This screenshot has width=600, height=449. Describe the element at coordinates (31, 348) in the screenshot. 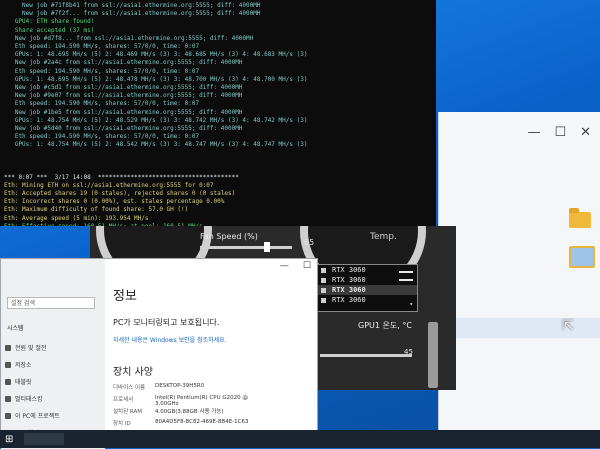

I see `sidebar-item-label: 전원 및 절전` at that location.